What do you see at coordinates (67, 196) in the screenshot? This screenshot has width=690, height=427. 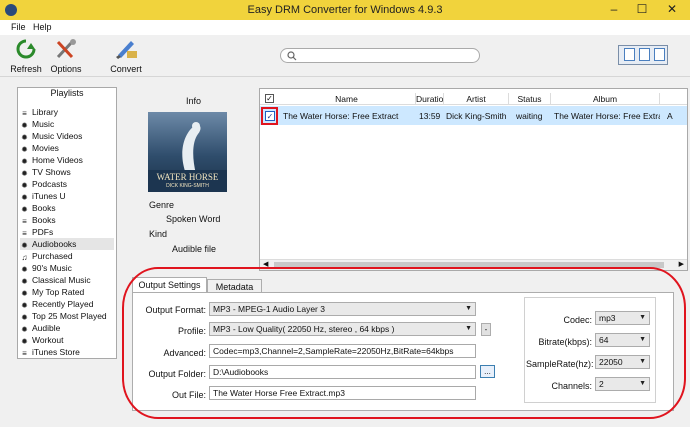 I see `sidebar-item: ✹ iTunes U` at bounding box center [67, 196].